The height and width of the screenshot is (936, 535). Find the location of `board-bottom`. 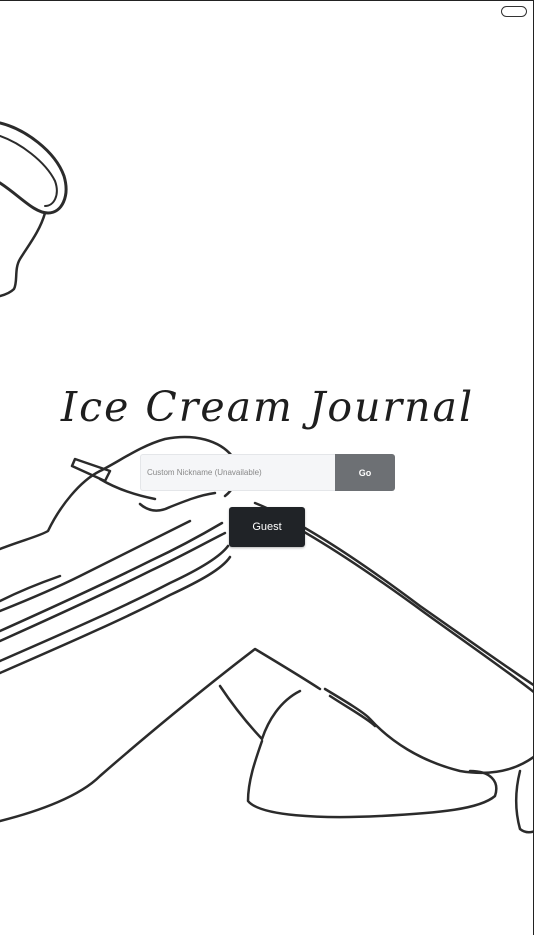

board-bottom is located at coordinates (115, 603).